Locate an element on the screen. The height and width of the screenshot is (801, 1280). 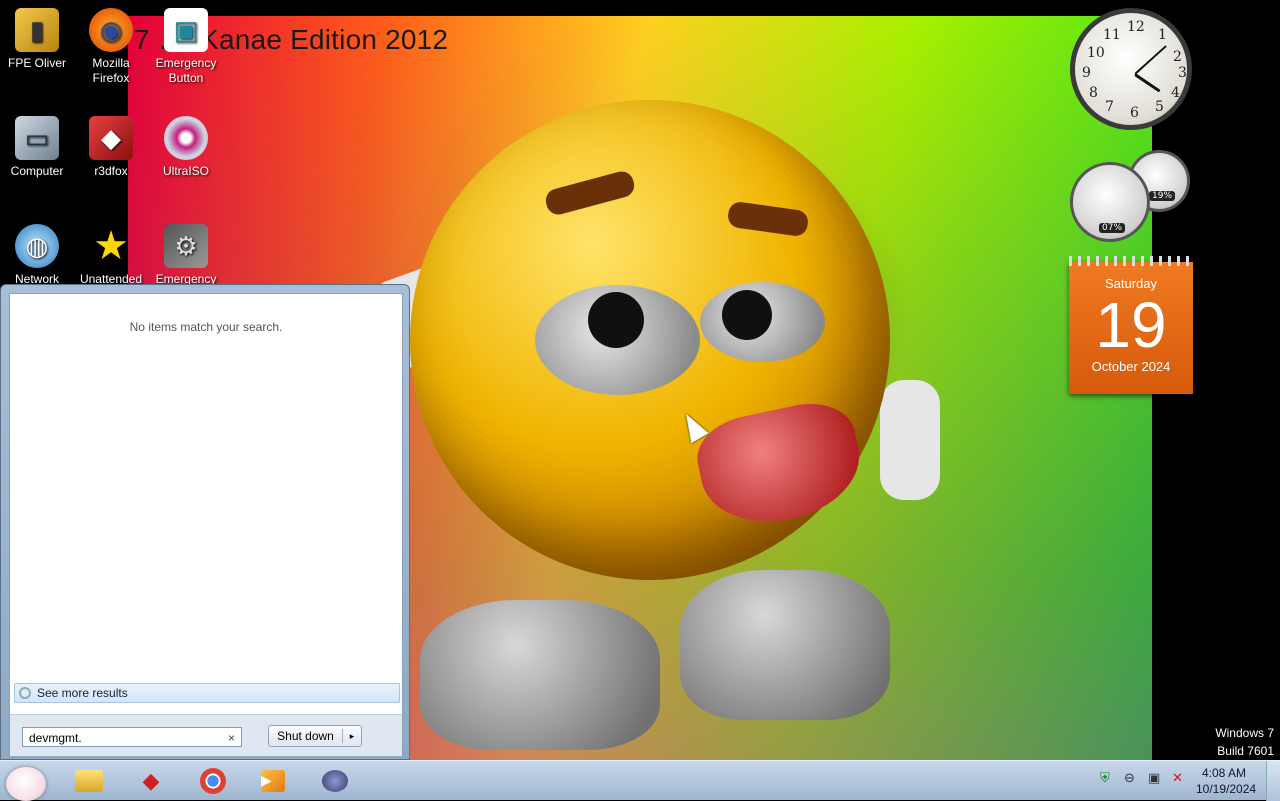
cpu-meter-dial: 07% is located at coordinates (1110, 202).